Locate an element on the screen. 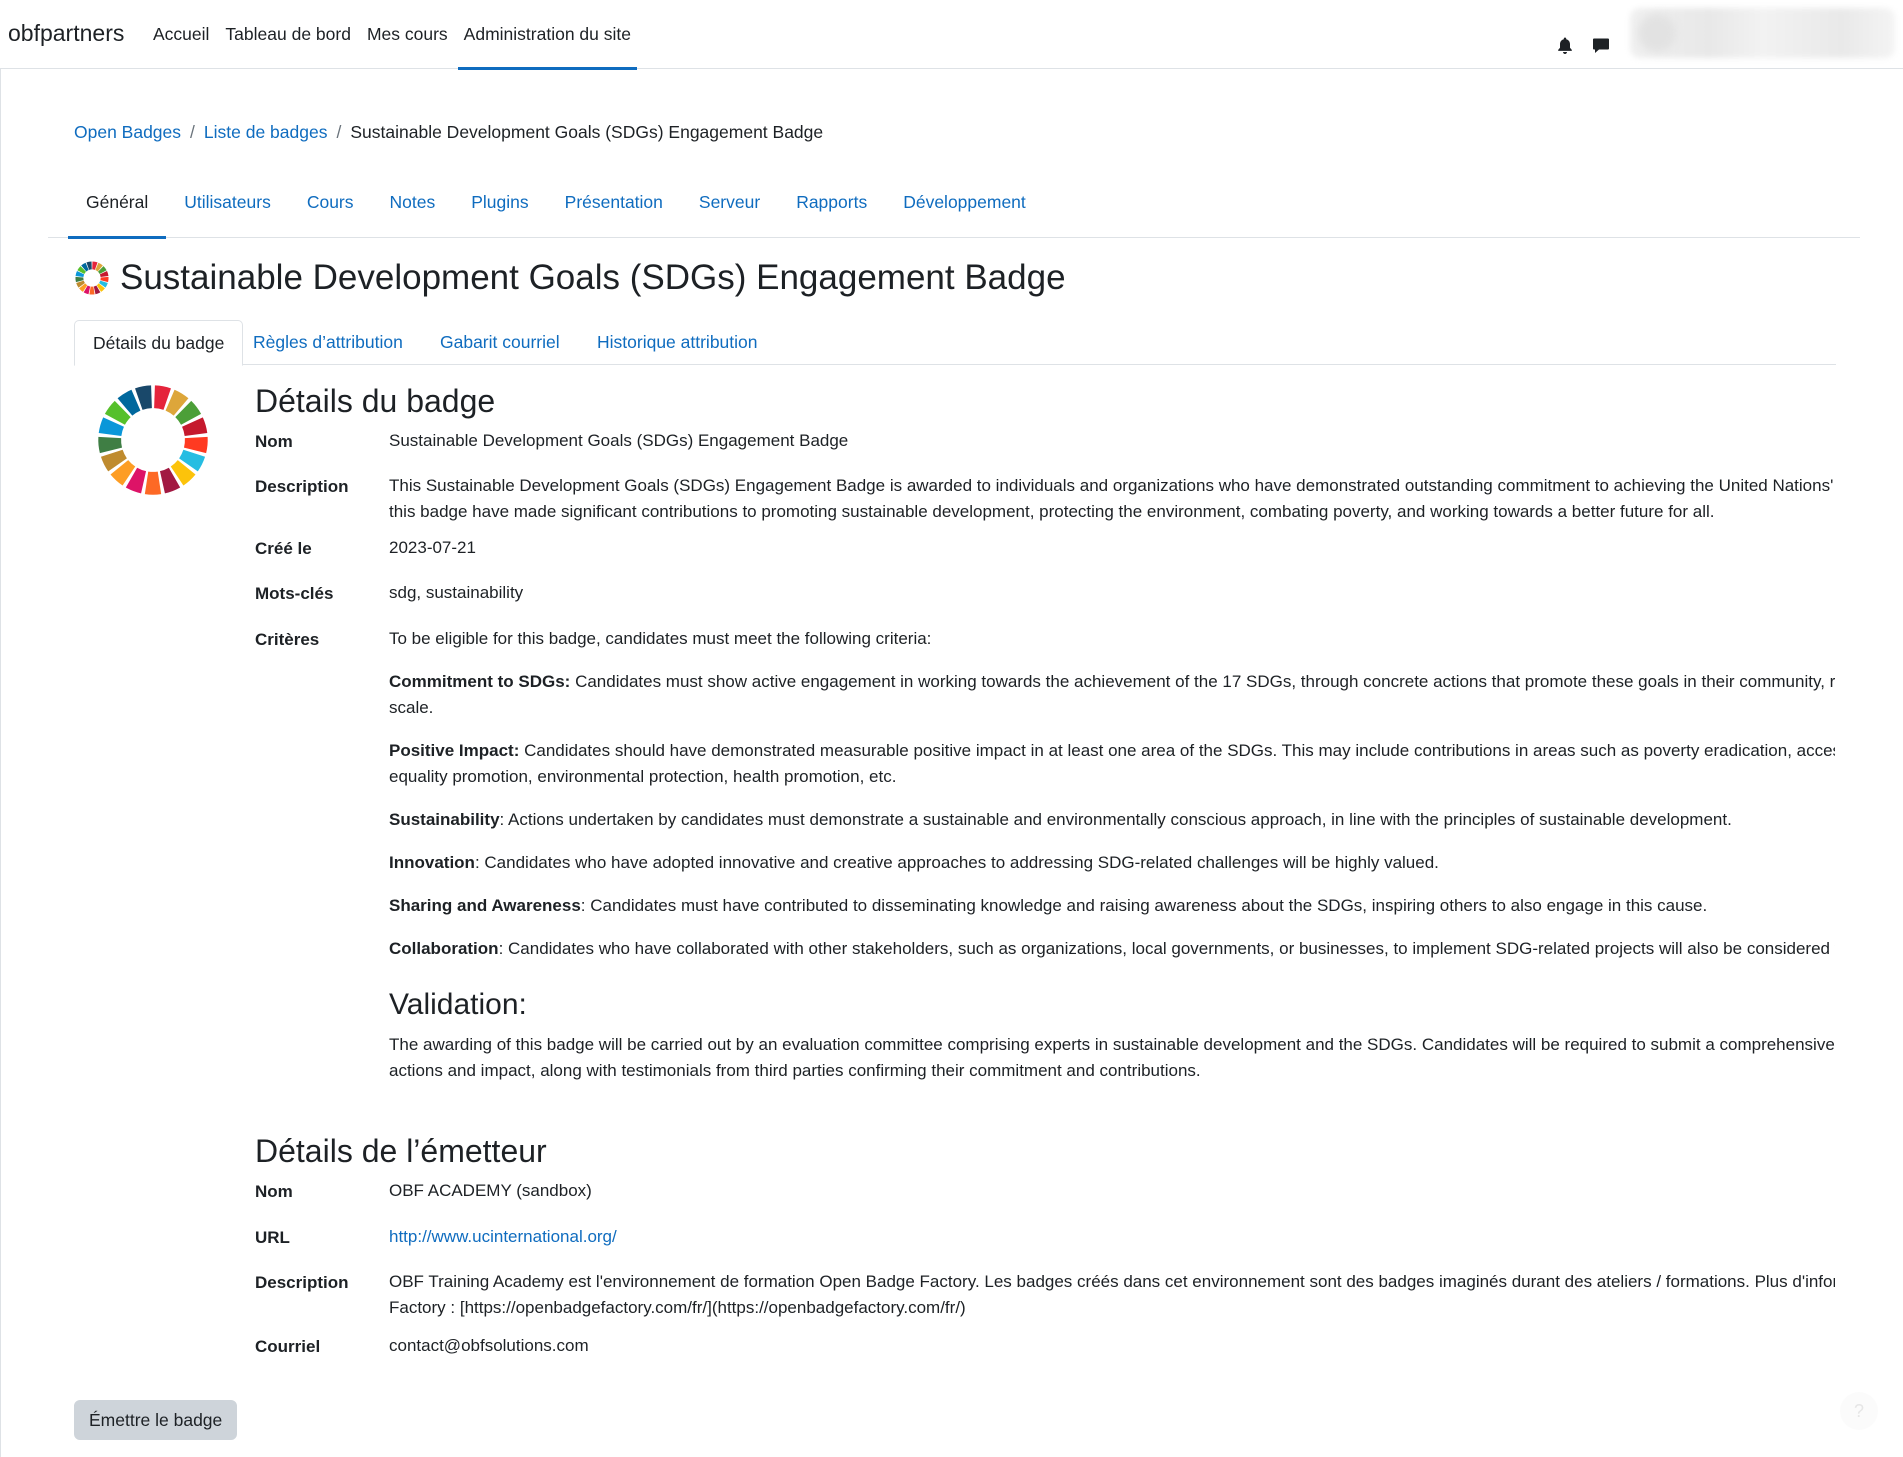 This screenshot has height=1457, width=1903. criterion-commitment-cont: scale. is located at coordinates (411, 707).